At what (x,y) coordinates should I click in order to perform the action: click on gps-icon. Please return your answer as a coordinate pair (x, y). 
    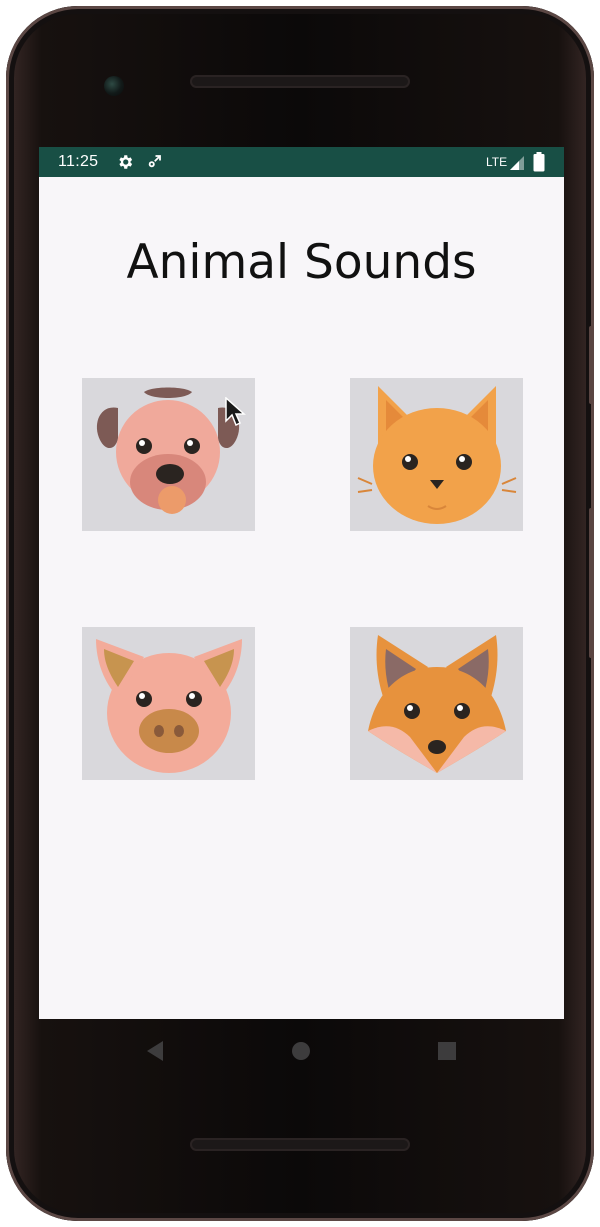
    Looking at the image, I should click on (154, 161).